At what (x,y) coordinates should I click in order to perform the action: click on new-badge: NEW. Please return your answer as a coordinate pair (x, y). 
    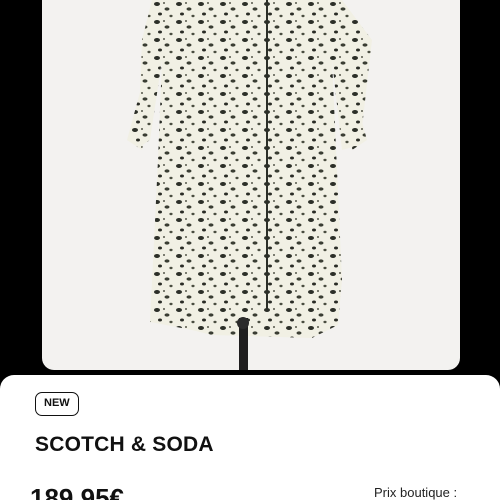
    Looking at the image, I should click on (57, 404).